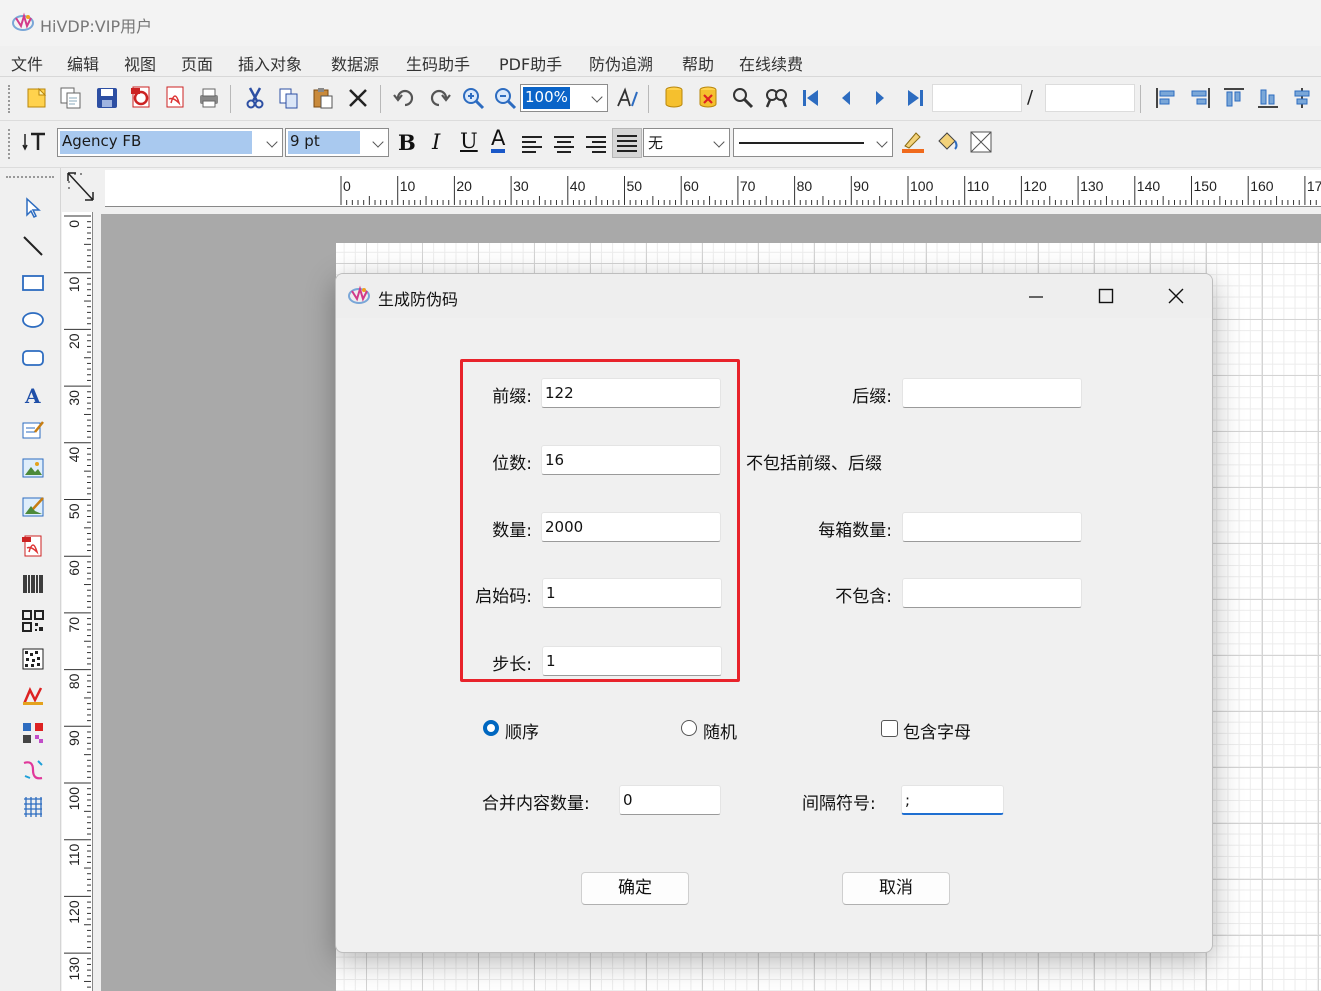 Image resolution: width=1321 pixels, height=991 pixels. What do you see at coordinates (889, 728) in the screenshot?
I see `include-letters-checkbox` at bounding box center [889, 728].